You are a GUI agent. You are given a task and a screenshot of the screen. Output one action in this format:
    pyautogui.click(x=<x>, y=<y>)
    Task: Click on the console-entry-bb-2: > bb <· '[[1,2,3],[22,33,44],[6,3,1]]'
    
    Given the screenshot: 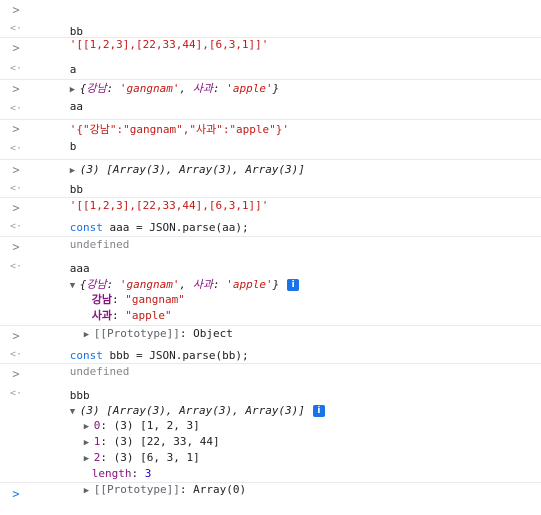 What is the action you would take?
    pyautogui.click(x=270, y=186)
    